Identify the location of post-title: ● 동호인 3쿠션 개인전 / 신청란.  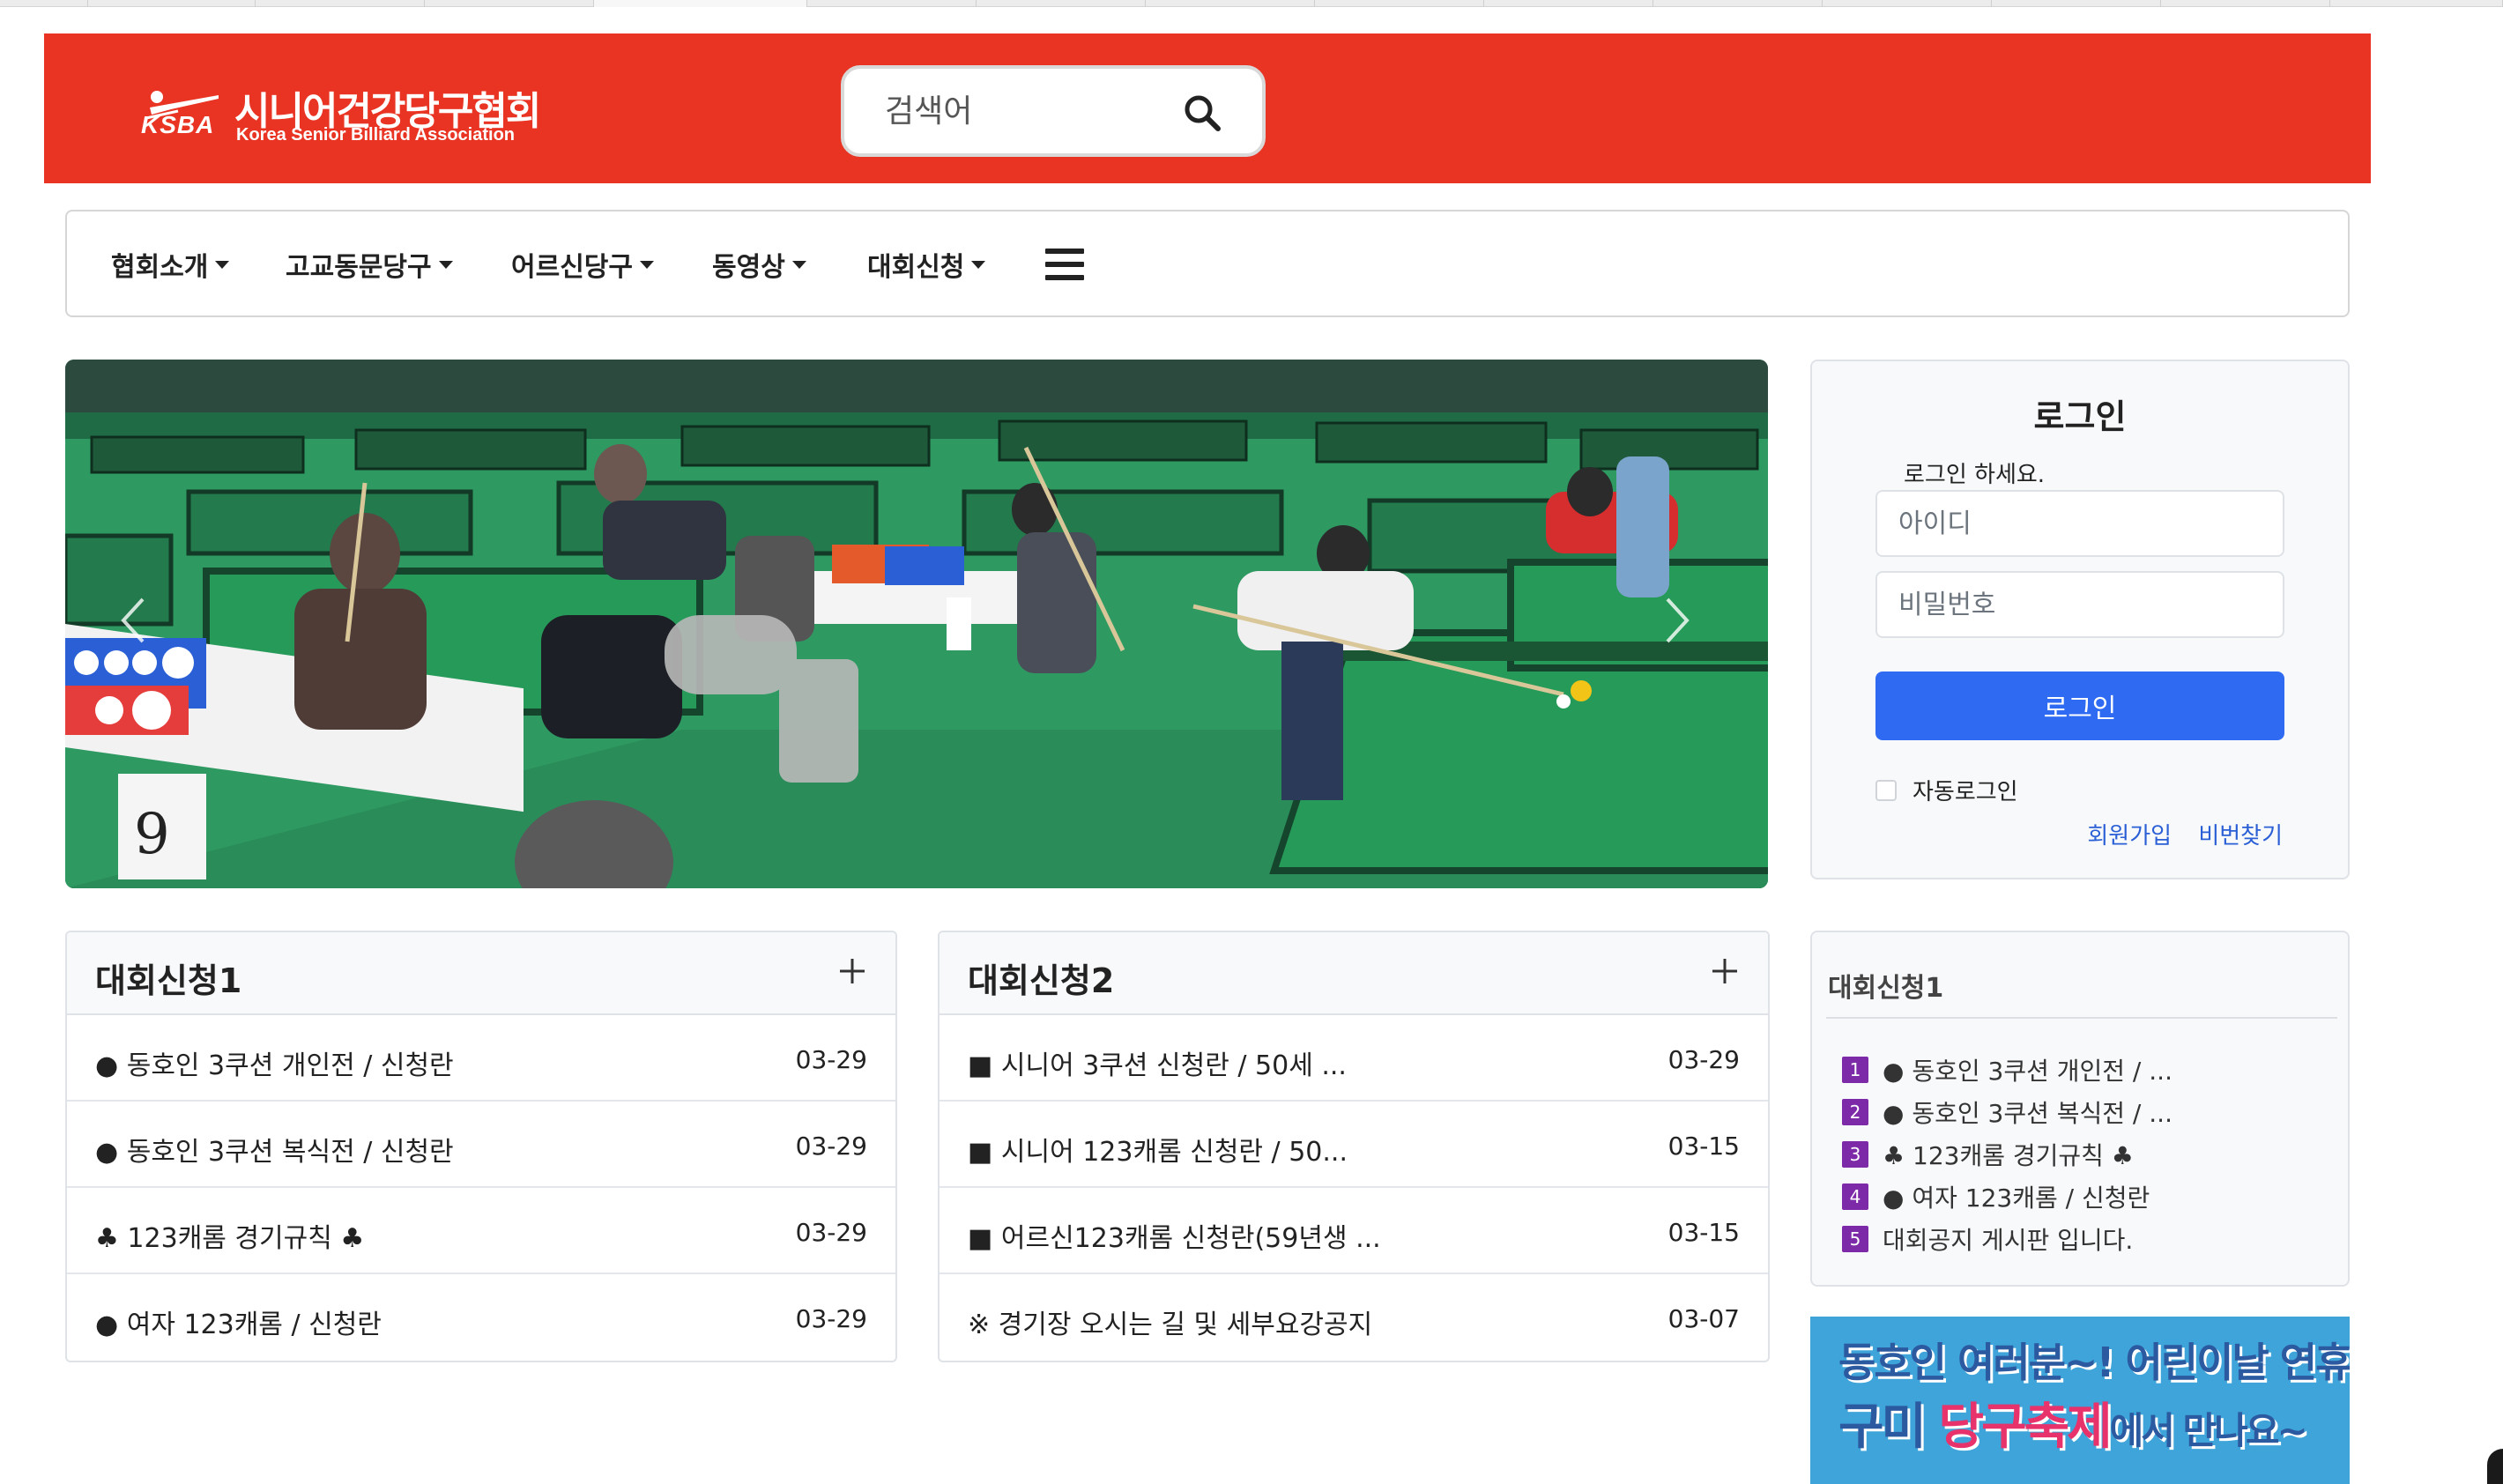
(274, 1062).